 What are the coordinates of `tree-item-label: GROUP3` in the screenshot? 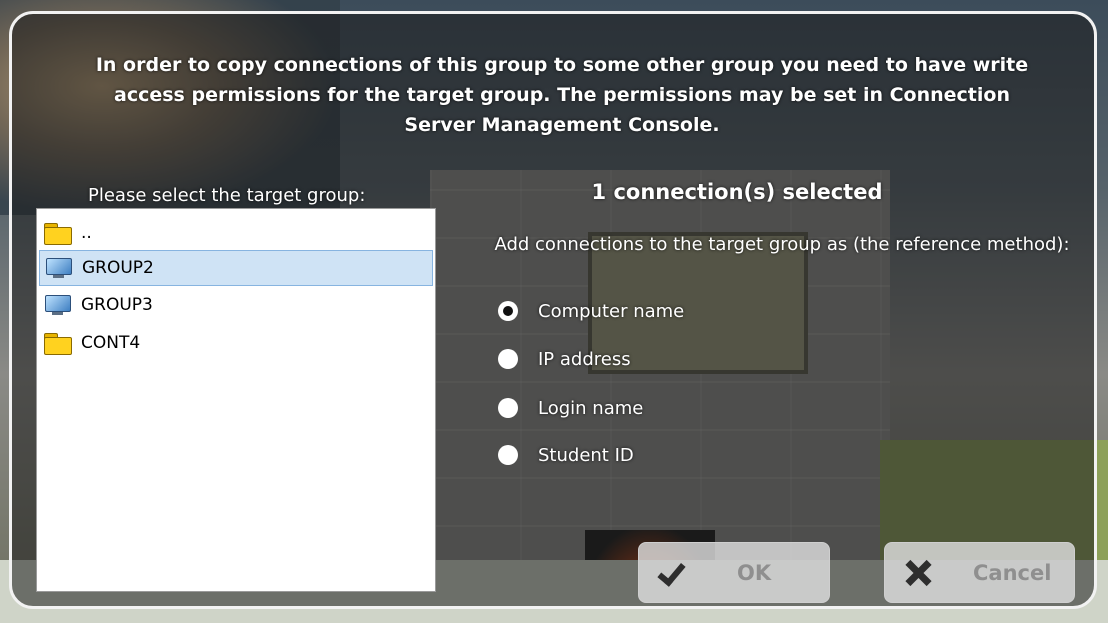 It's located at (117, 305).